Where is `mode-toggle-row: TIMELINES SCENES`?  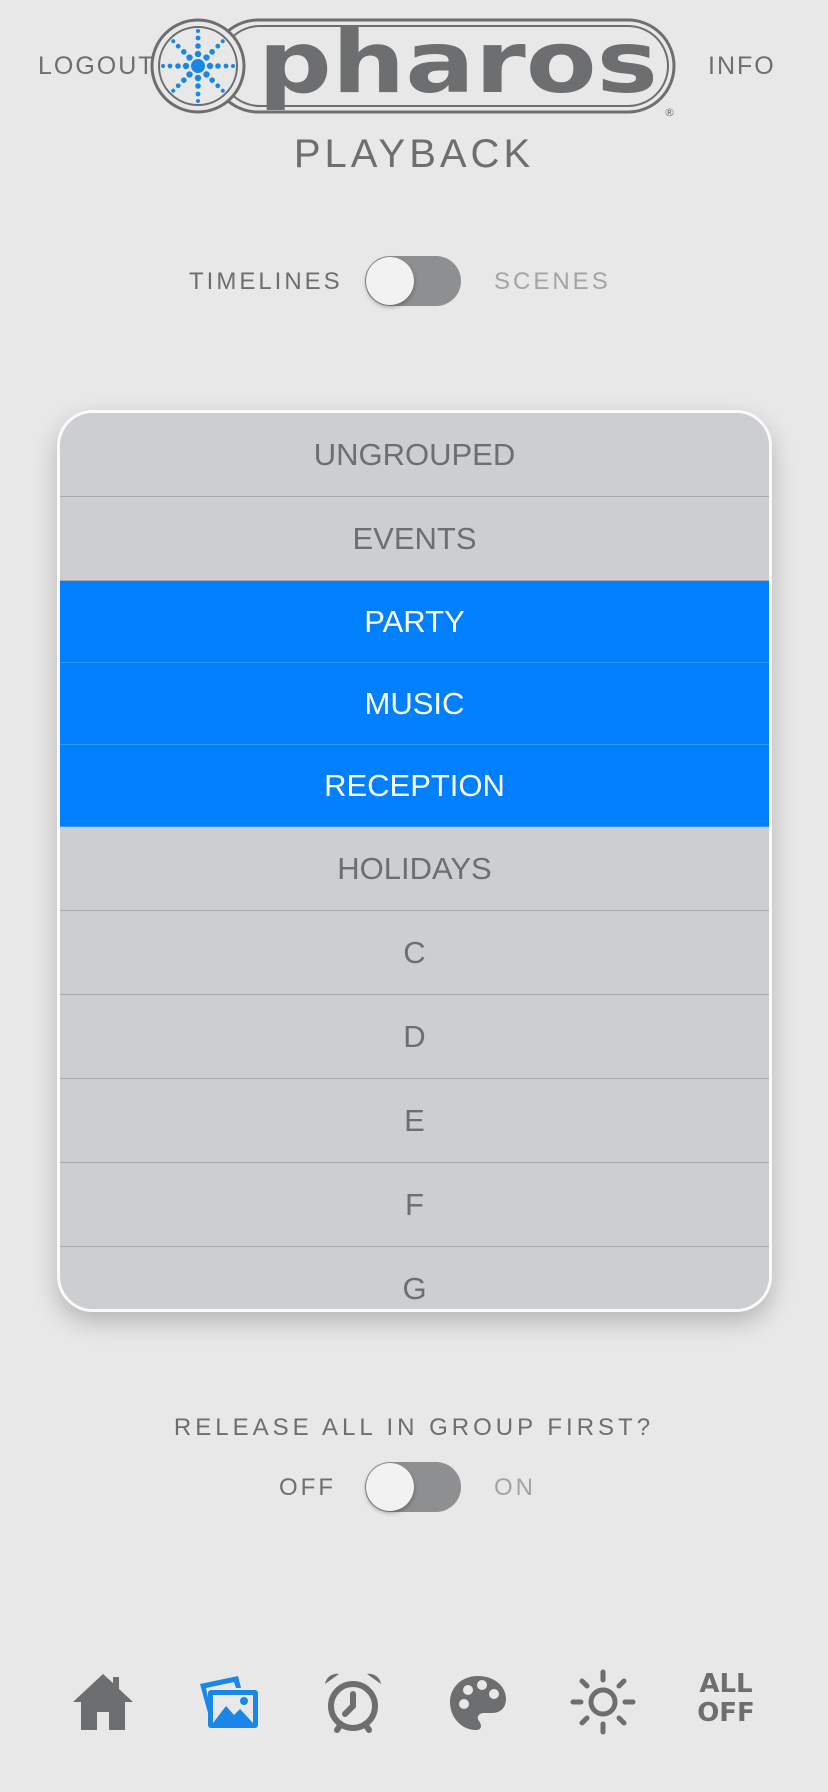
mode-toggle-row: TIMELINES SCENES is located at coordinates (414, 281).